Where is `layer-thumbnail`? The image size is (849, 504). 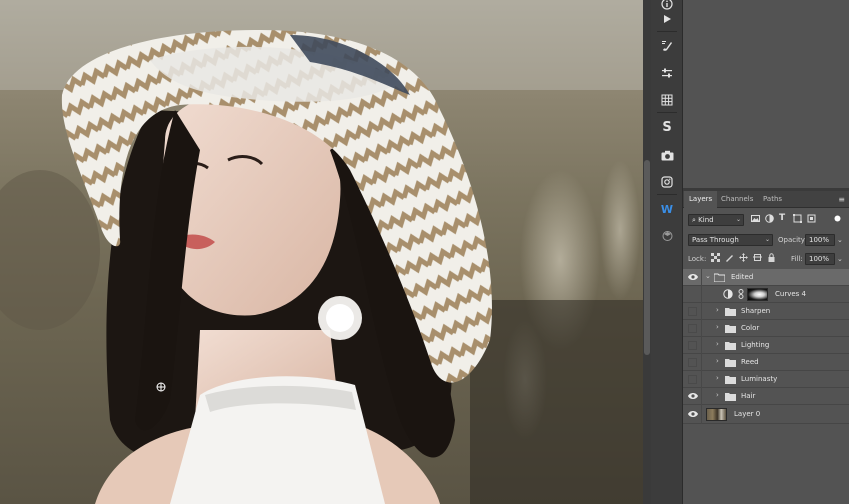
layer-thumbnail is located at coordinates (716, 414).